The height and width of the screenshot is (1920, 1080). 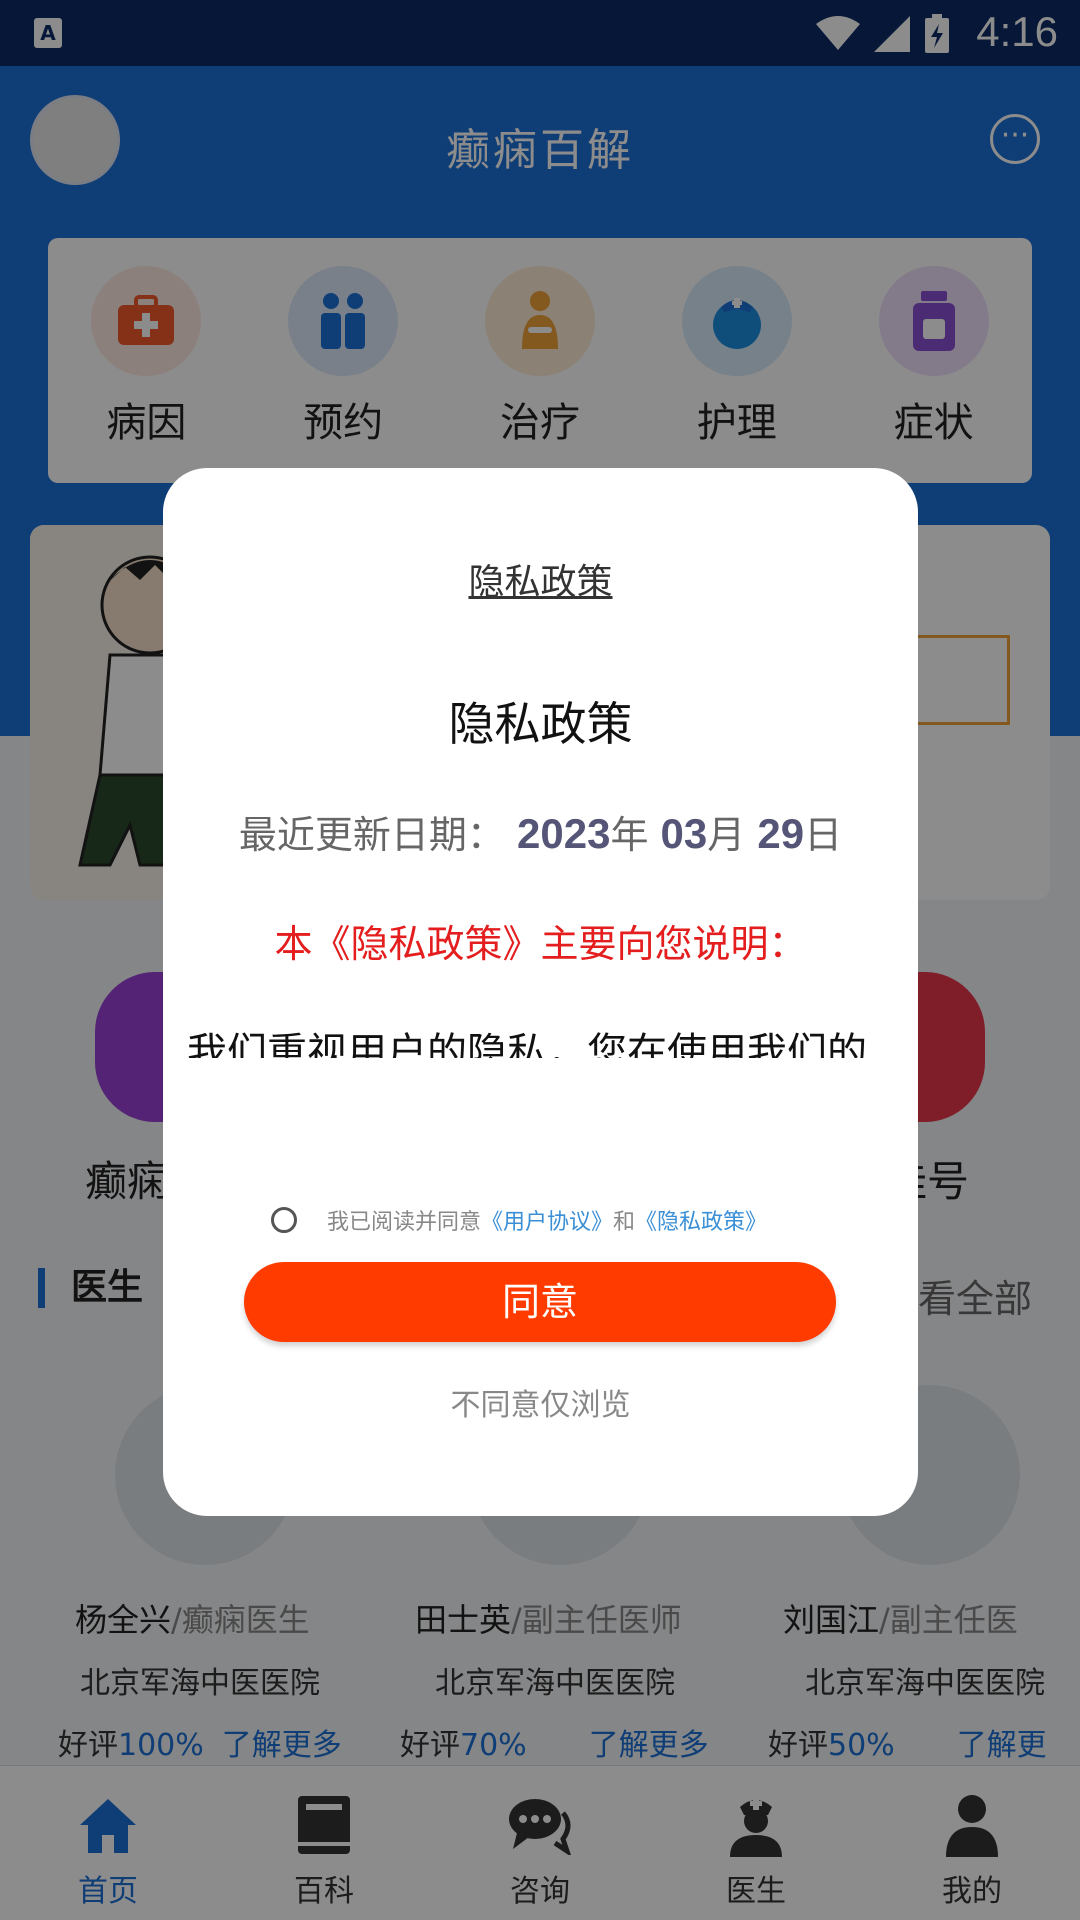 What do you see at coordinates (540, 1302) in the screenshot?
I see `agree-button: 同意` at bounding box center [540, 1302].